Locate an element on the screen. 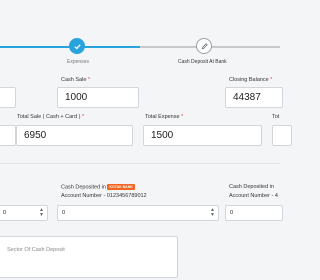 This screenshot has height=280, width=320. cash-sale-label: Cash Sale * is located at coordinates (76, 80).